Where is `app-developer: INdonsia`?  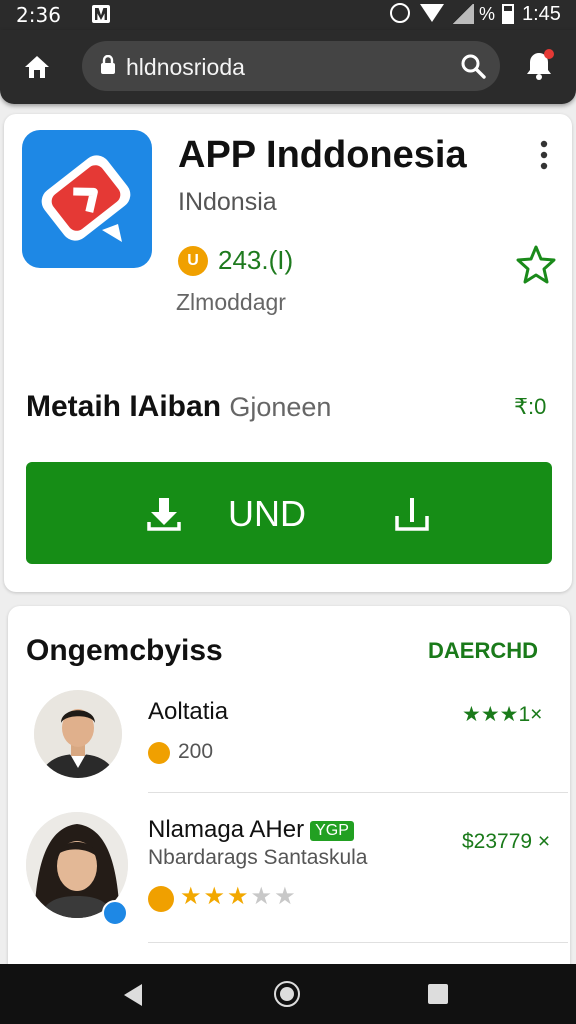 app-developer: INdonsia is located at coordinates (227, 202).